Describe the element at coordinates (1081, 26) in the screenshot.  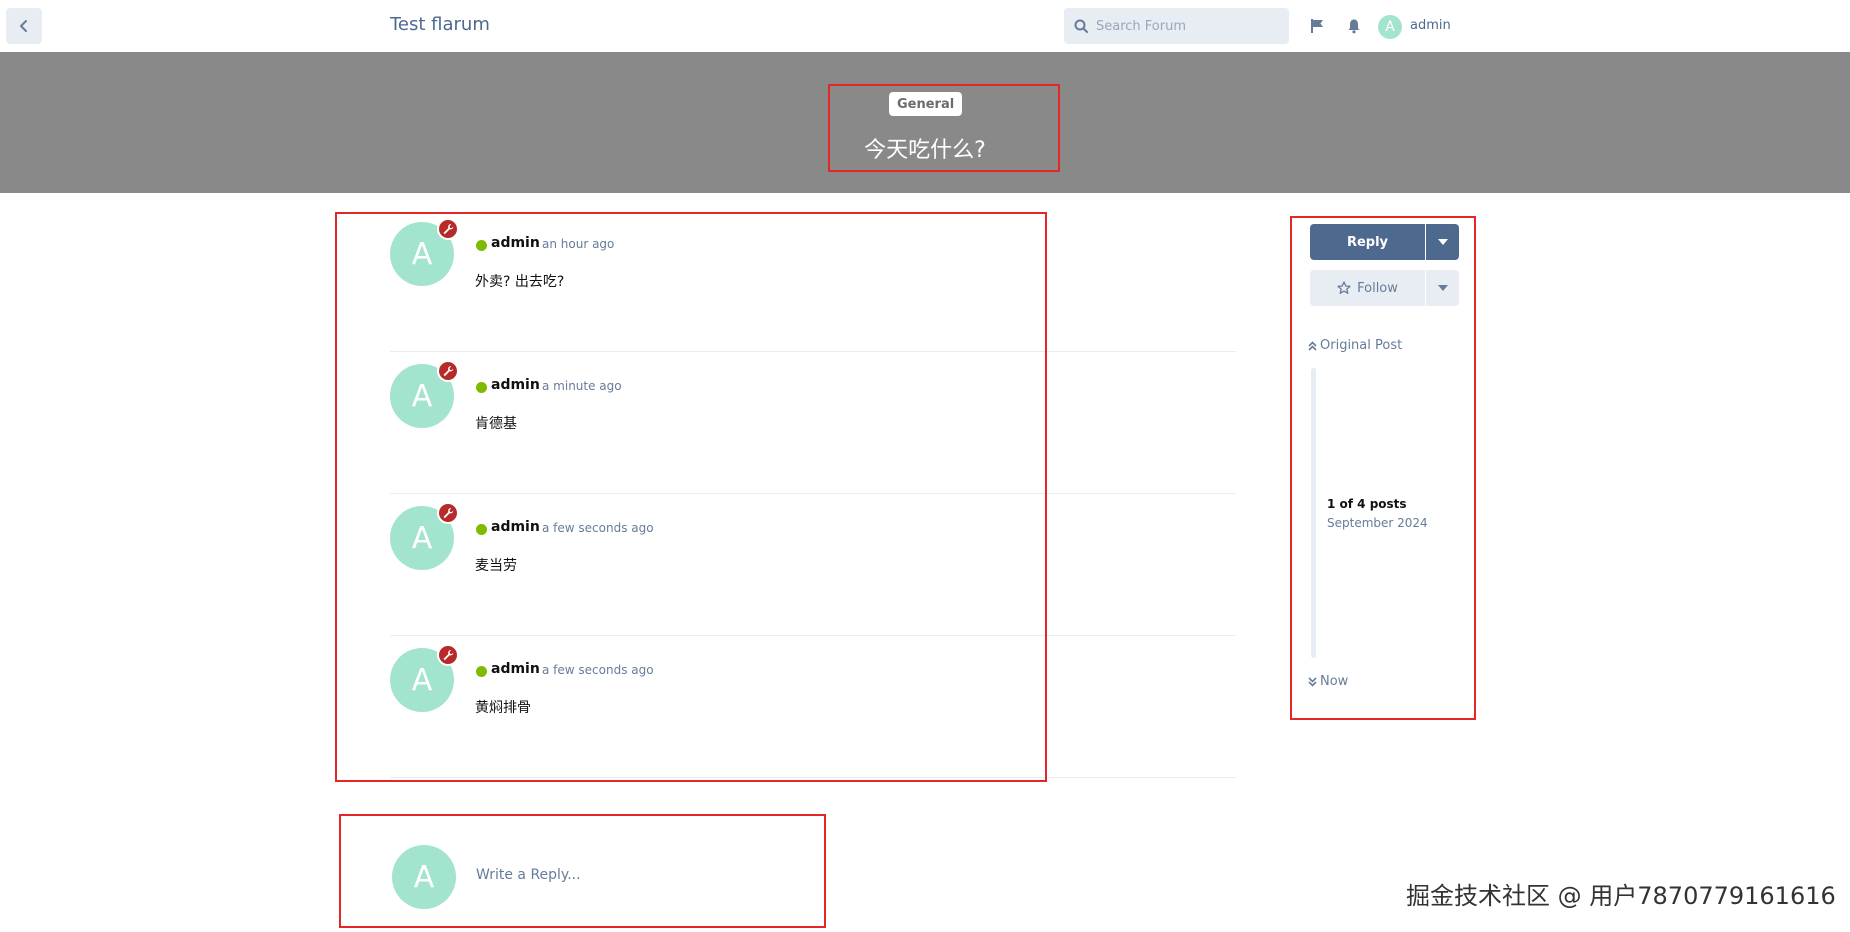
I see `search-icon` at that location.